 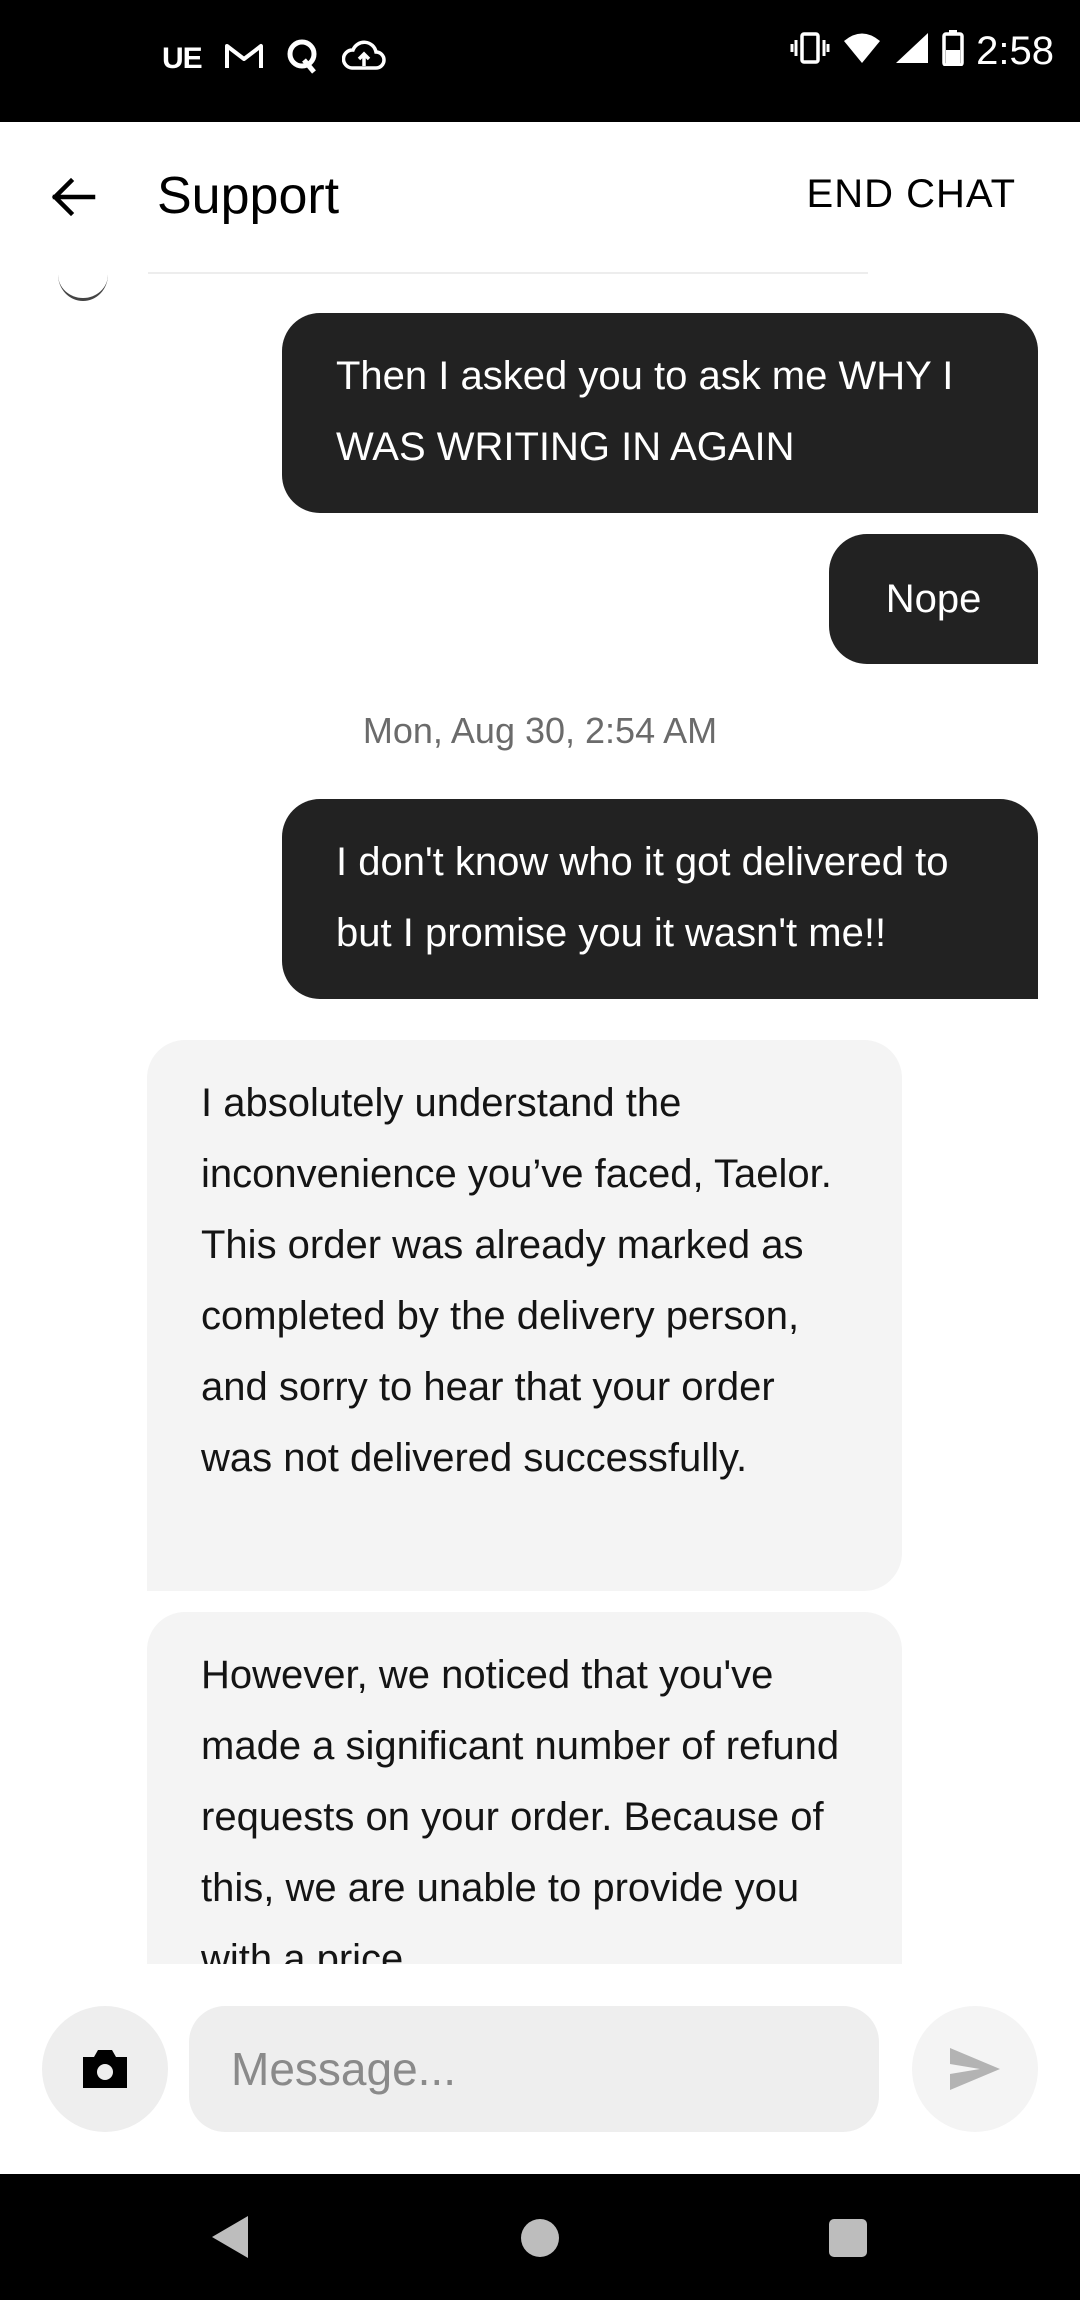 I want to click on app-bar: Support END CHAT, so click(x=540, y=197).